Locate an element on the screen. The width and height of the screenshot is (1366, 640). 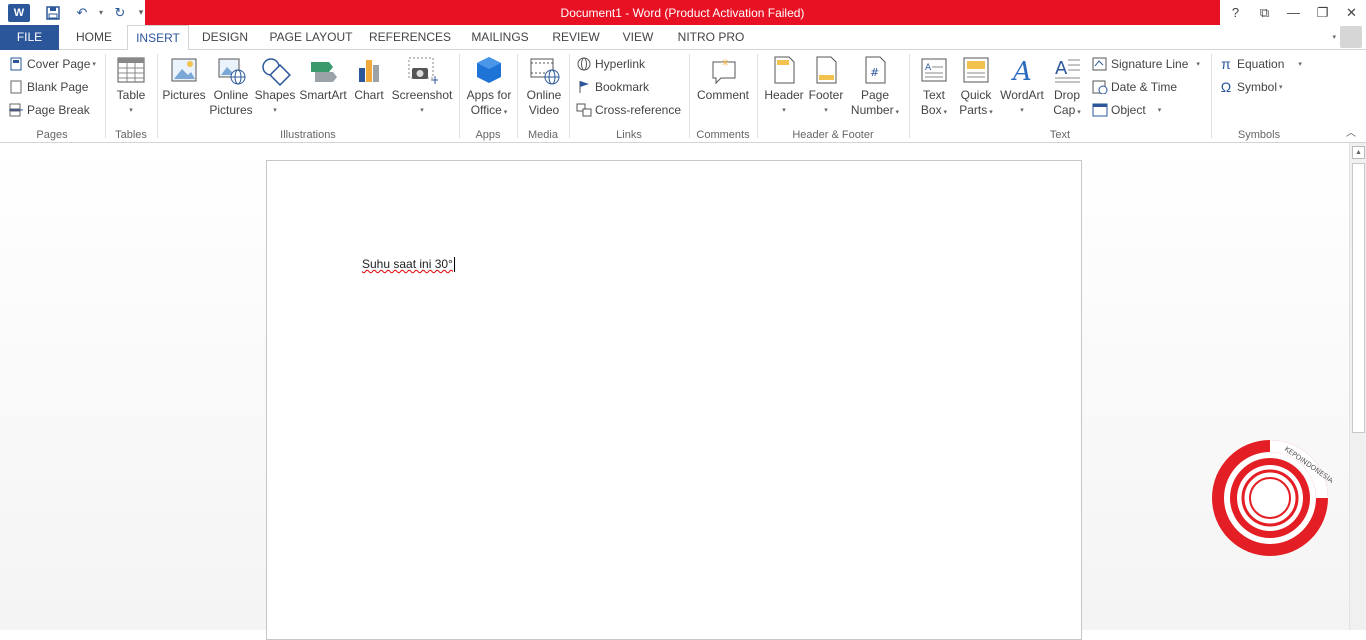
apps-for-office-button: Apps for Office ▾ is located at coordinates (489, 87).